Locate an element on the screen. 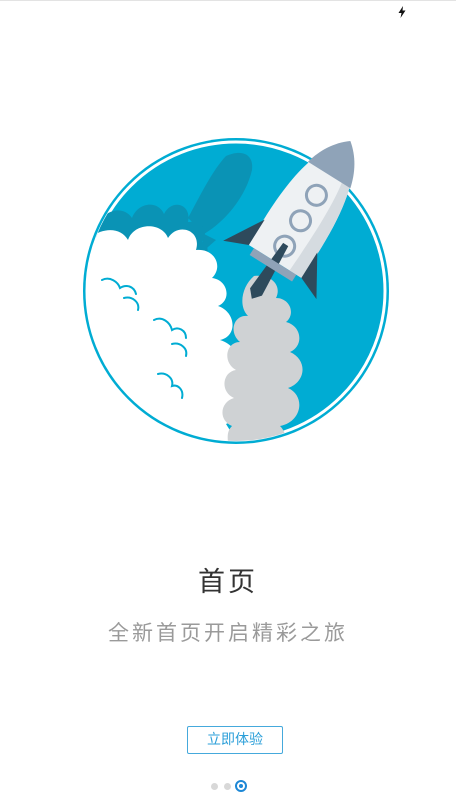  page-dot-3-active is located at coordinates (241, 786).